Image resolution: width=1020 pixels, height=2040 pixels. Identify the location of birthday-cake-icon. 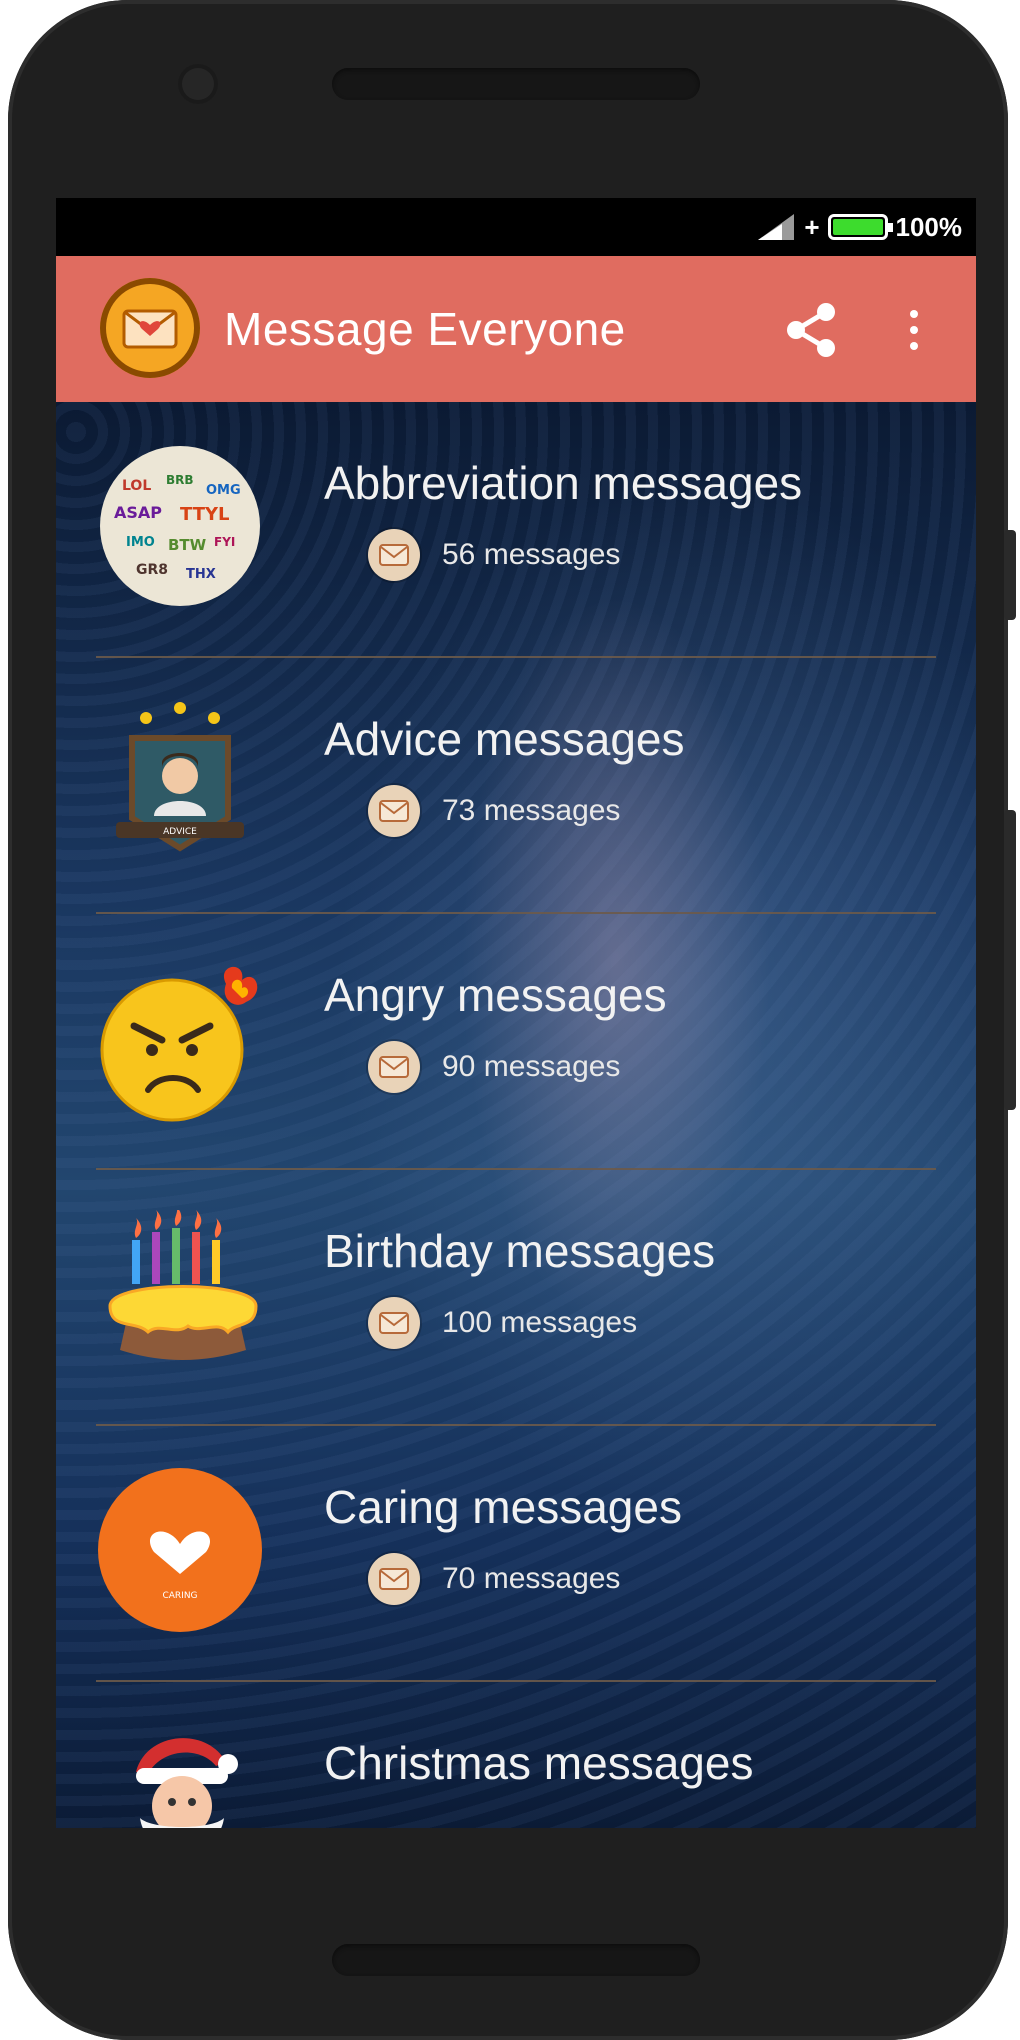
(180, 1292).